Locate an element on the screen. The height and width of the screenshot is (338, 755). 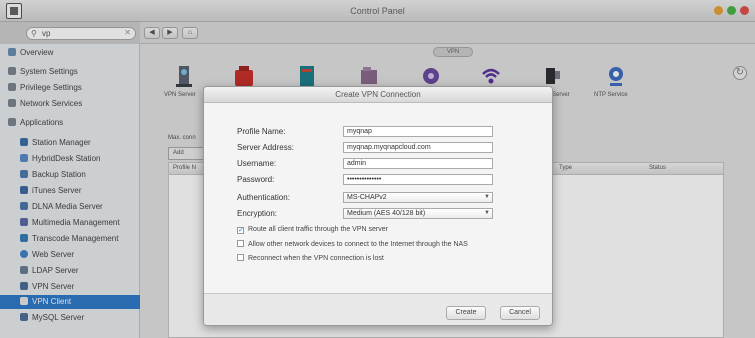
profile-name-field: myqnap is located at coordinates (418, 131).